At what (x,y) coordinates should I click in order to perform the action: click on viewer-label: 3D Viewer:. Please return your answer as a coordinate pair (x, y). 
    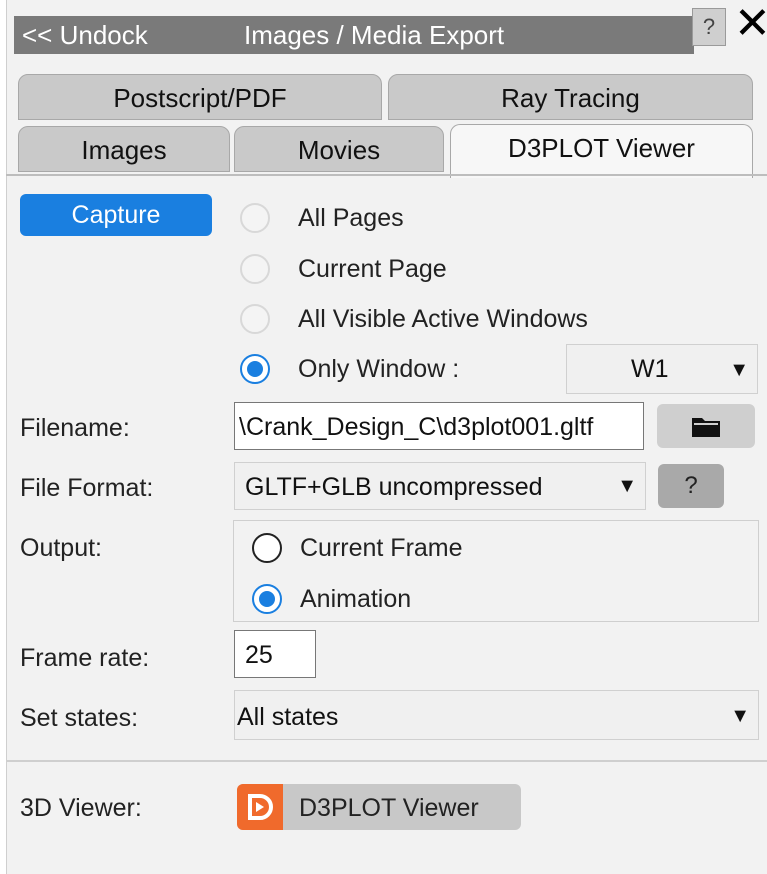
    Looking at the image, I should click on (81, 808).